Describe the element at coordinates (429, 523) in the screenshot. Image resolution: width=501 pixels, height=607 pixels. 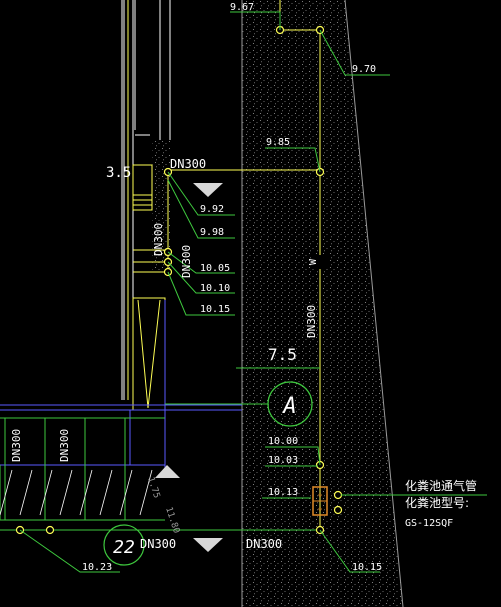
I see `septic-line3: GS-12SQF` at that location.